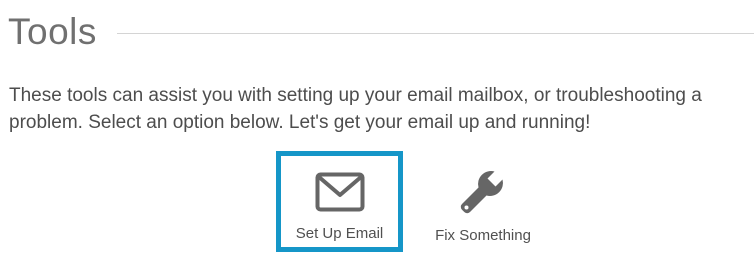  Describe the element at coordinates (409, 201) in the screenshot. I see `tool-options: Set Up Email Fix Something` at that location.